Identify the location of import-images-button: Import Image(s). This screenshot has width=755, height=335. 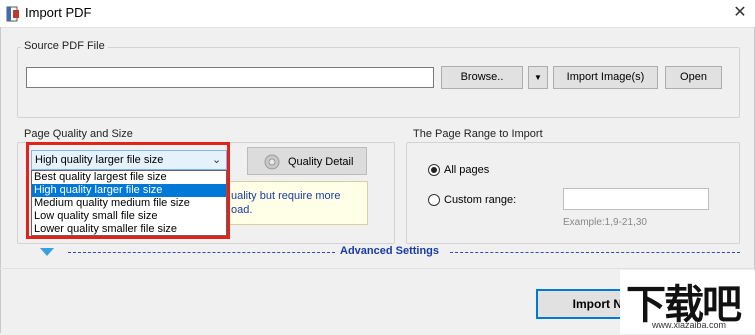
(605, 77).